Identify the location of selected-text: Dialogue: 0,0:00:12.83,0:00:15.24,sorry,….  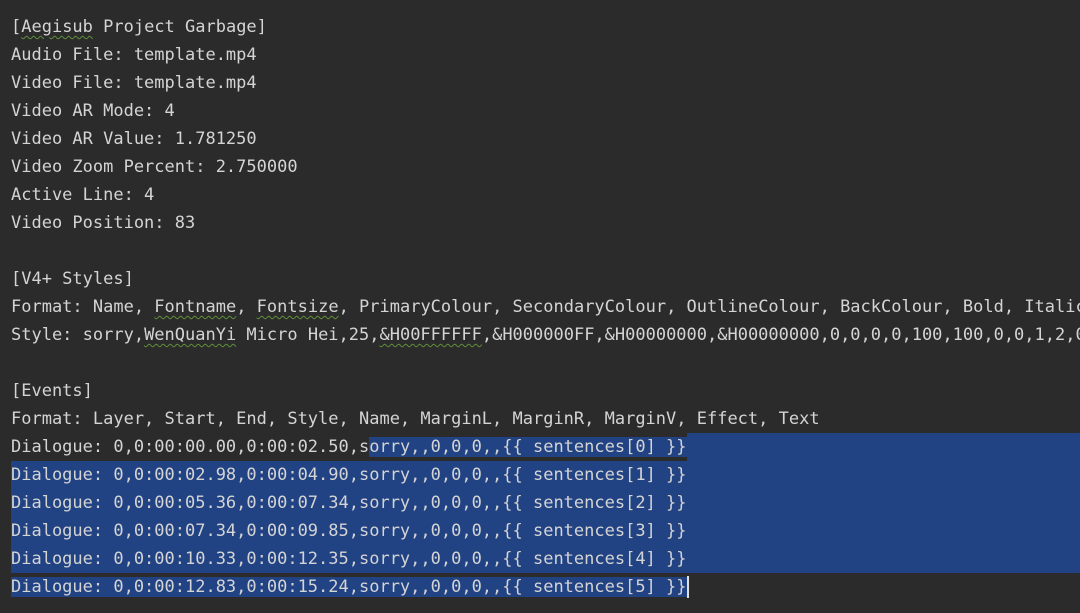
(349, 587).